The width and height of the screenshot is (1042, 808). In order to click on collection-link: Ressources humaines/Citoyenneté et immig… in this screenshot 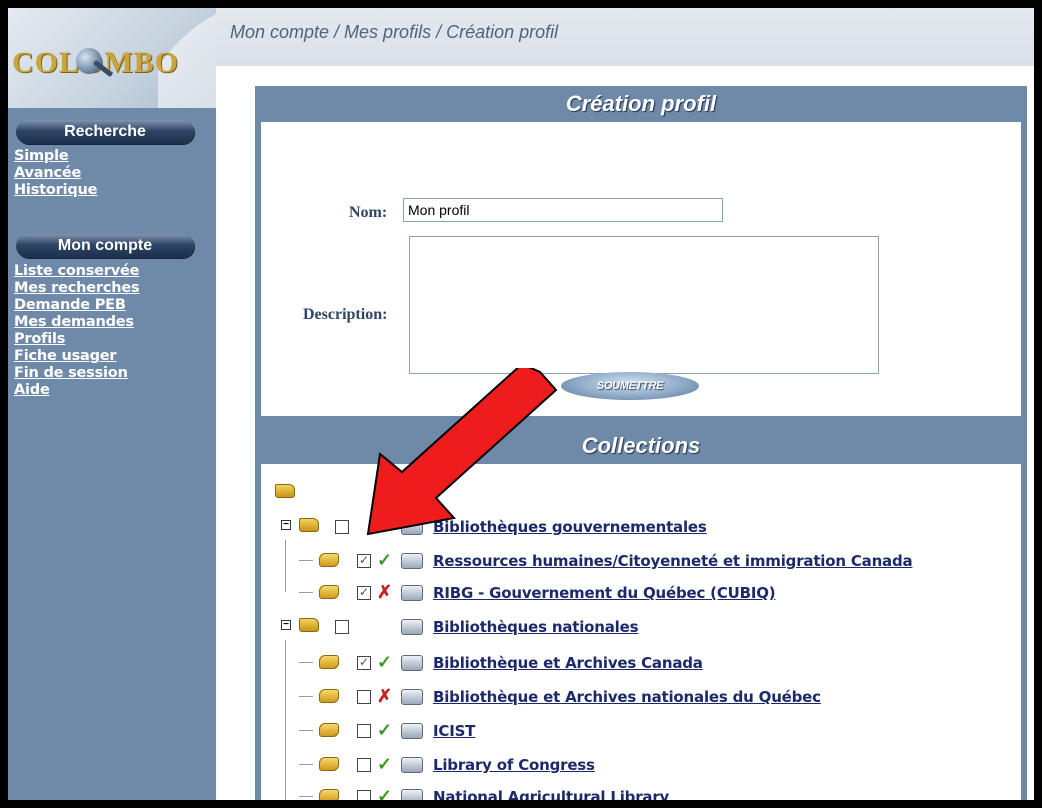, I will do `click(673, 561)`.